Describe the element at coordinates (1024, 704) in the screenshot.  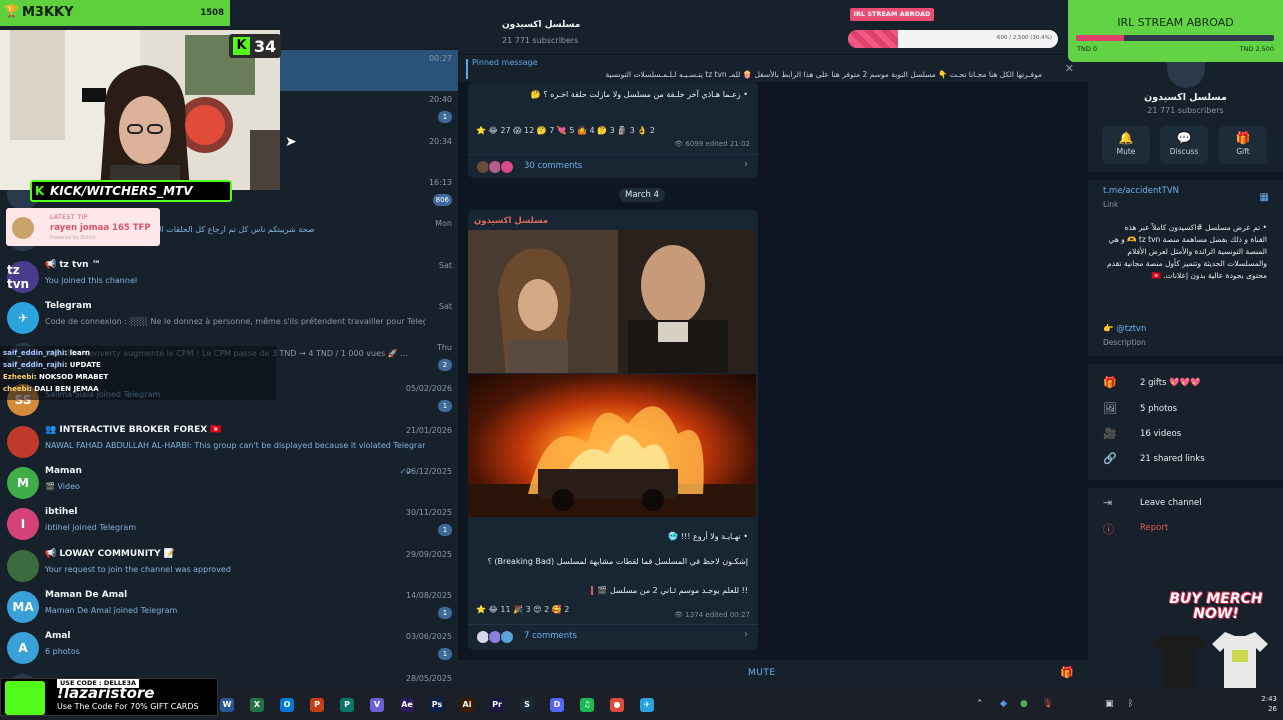
I see `tray-app-icon: ●` at that location.